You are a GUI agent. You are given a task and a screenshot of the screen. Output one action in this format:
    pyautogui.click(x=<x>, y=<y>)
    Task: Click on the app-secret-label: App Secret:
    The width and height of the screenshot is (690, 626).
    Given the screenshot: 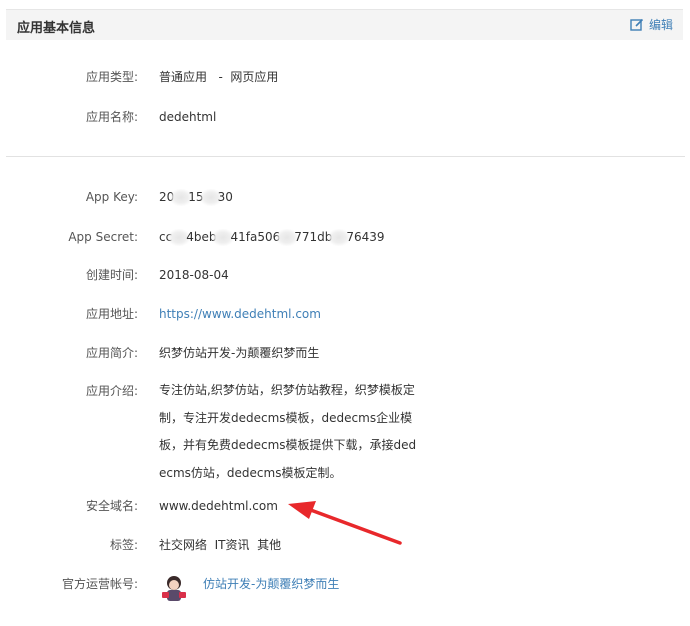 What is the action you would take?
    pyautogui.click(x=103, y=237)
    